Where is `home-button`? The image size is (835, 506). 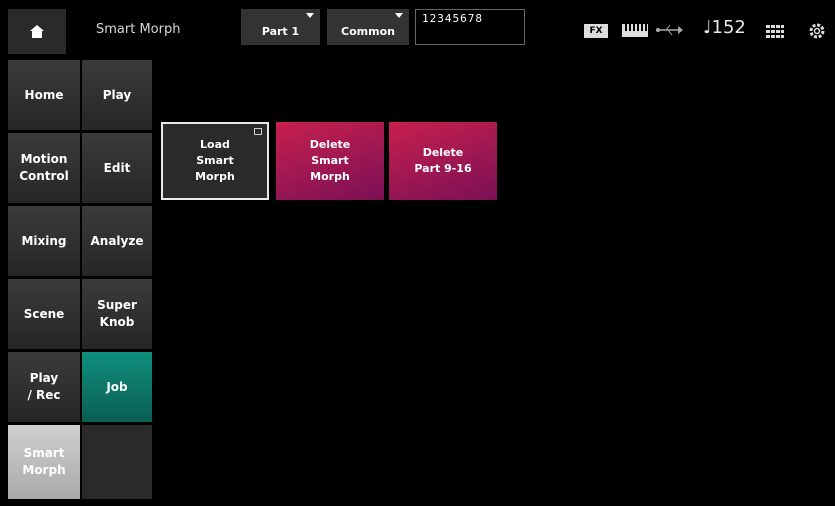
home-button is located at coordinates (37, 31).